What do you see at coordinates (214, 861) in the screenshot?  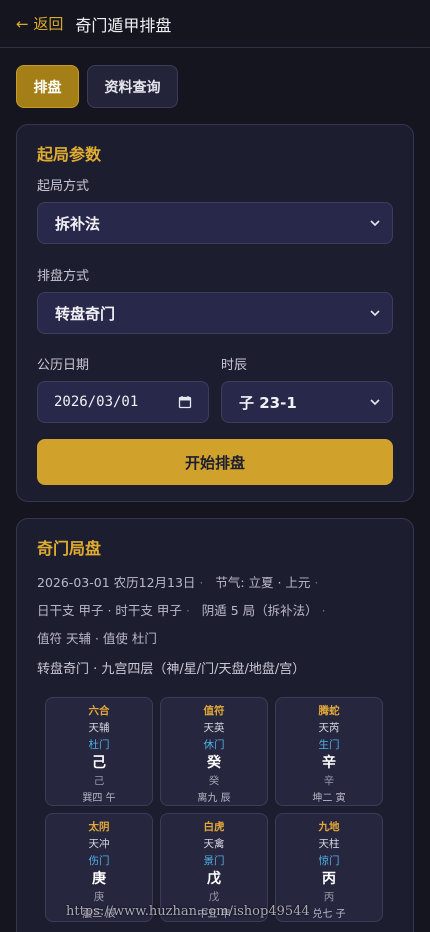 I see `palace-door: 景门` at bounding box center [214, 861].